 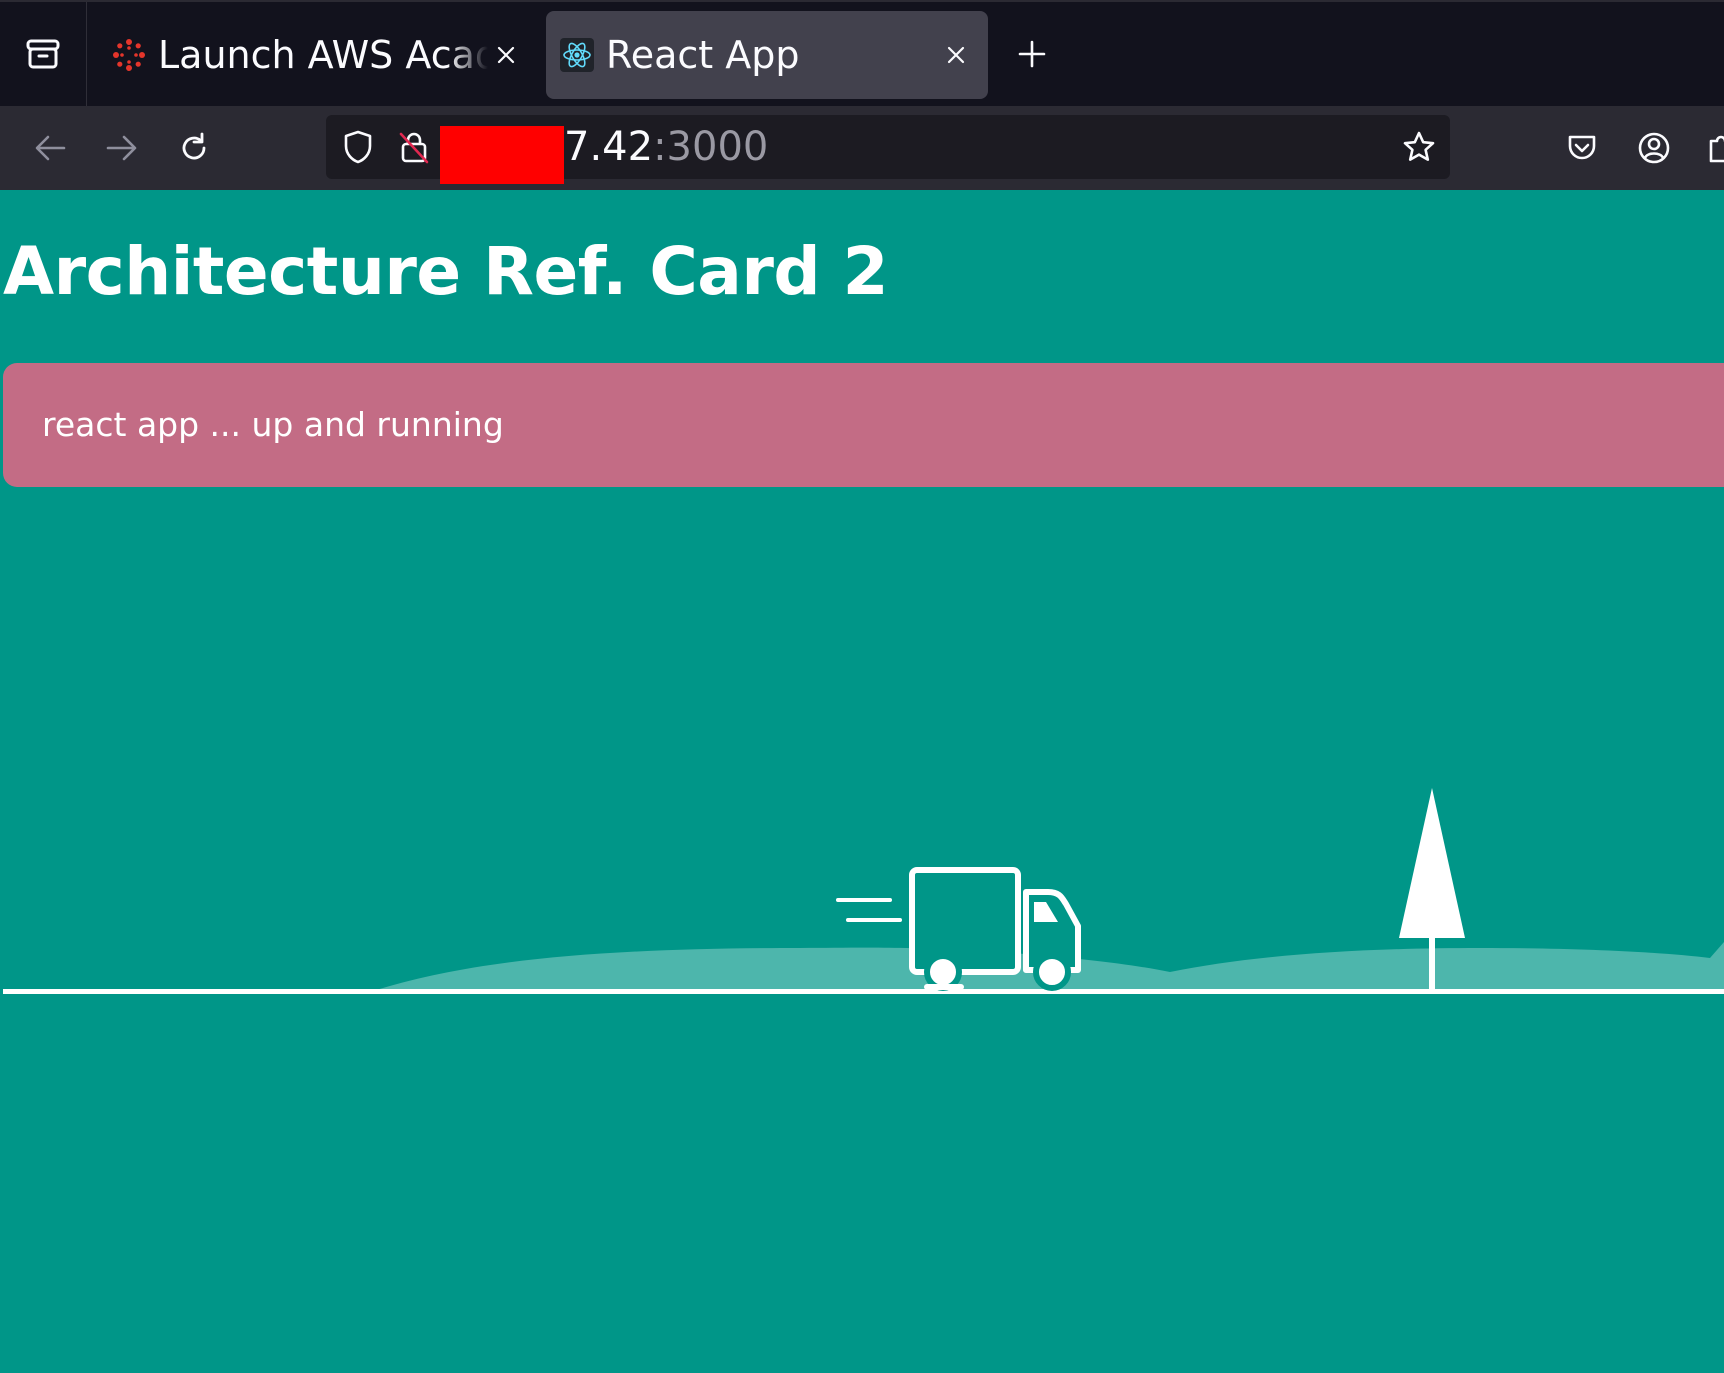 I want to click on bookmark-button, so click(x=1419, y=147).